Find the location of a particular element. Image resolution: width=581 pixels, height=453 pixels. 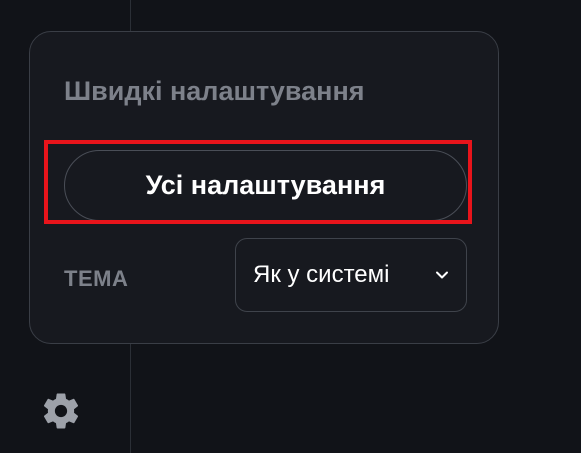

all-settings-label: Усі налаштування is located at coordinates (265, 185).